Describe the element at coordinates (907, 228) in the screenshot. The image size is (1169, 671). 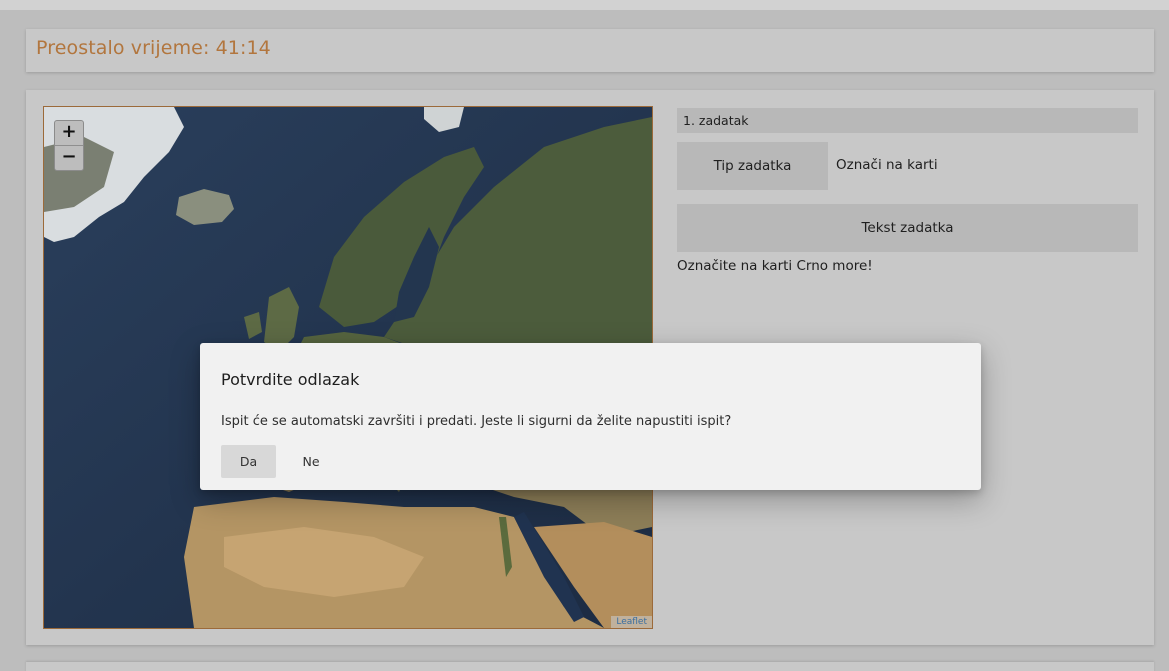
I see `task-text-label: Tekst zadatka` at that location.